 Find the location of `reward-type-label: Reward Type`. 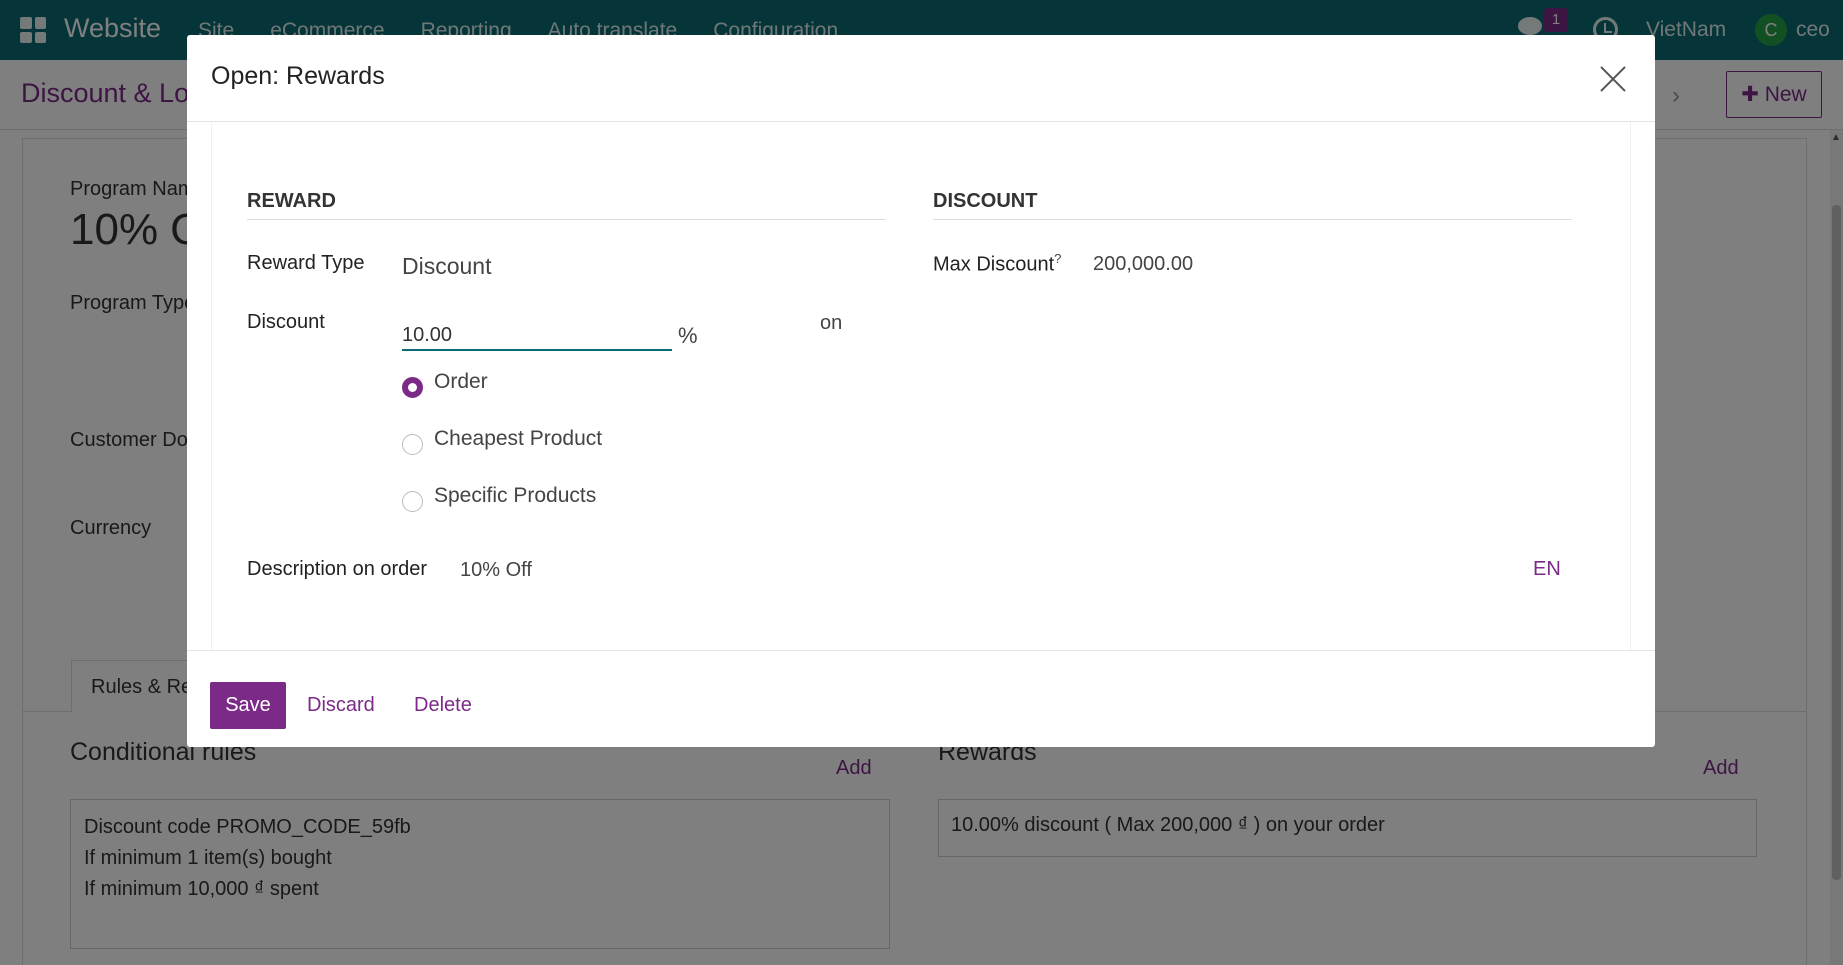

reward-type-label: Reward Type is located at coordinates (306, 263).